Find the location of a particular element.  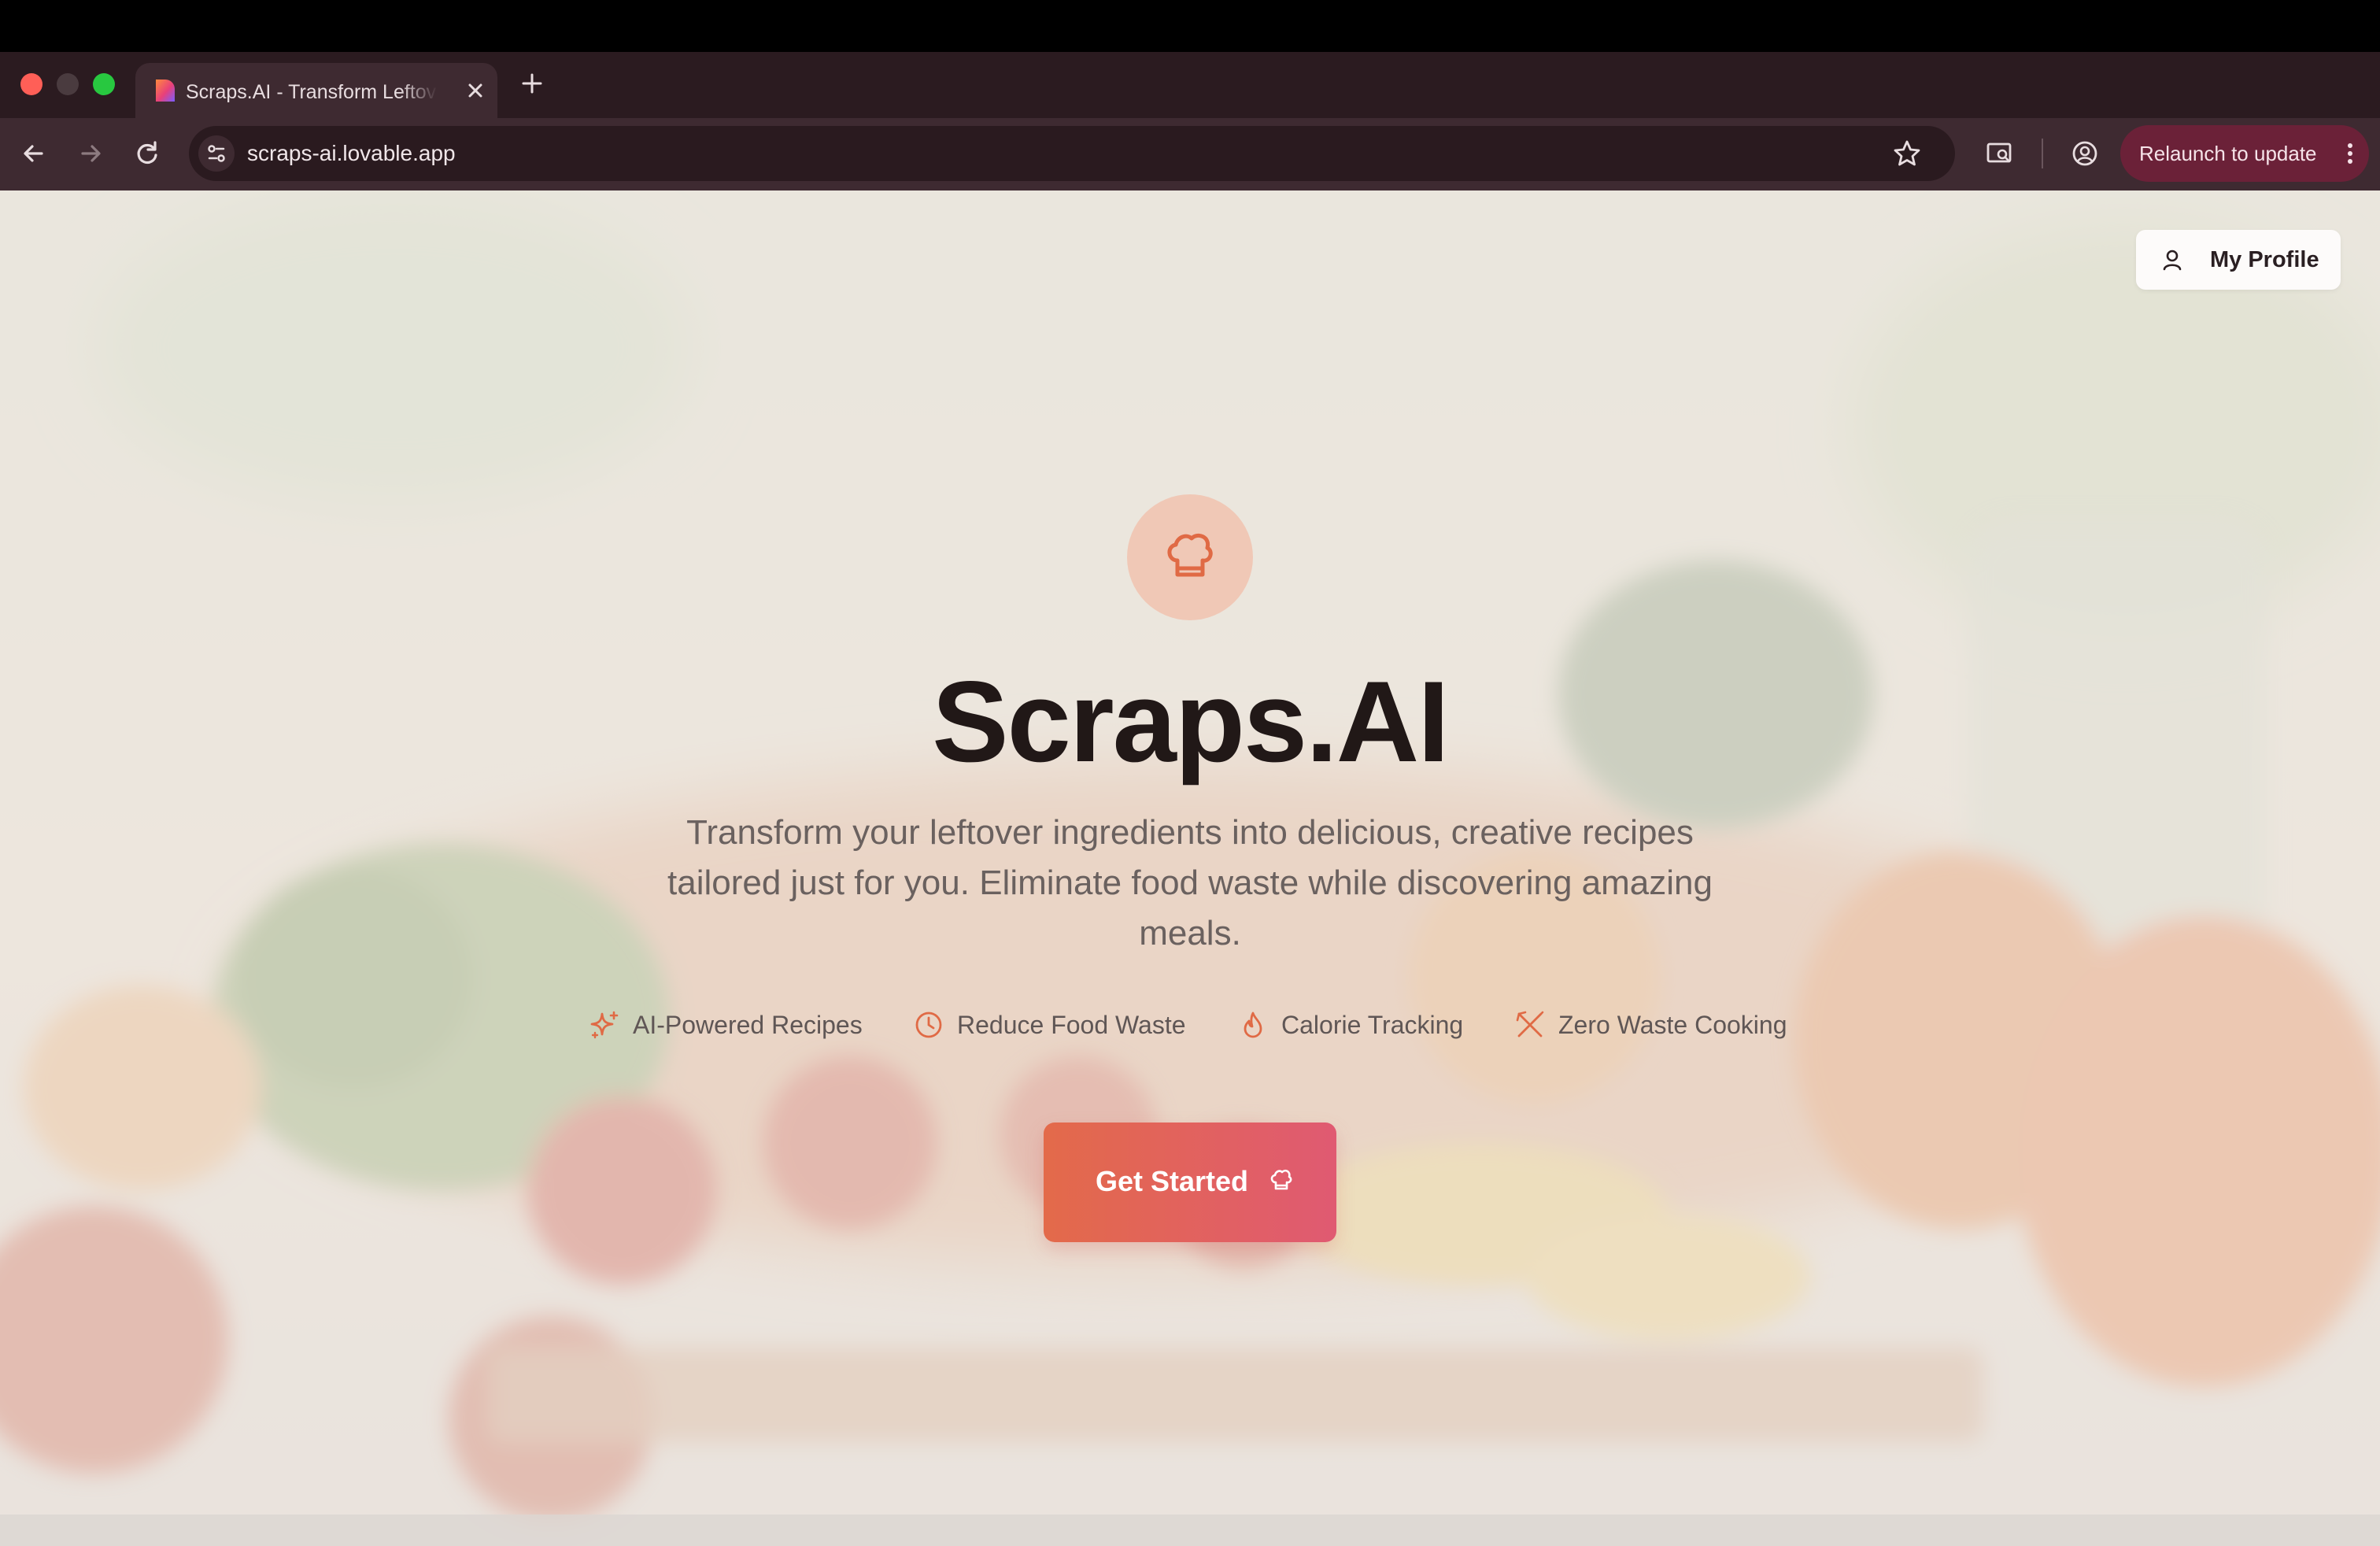

new-tab-icon is located at coordinates (532, 83).